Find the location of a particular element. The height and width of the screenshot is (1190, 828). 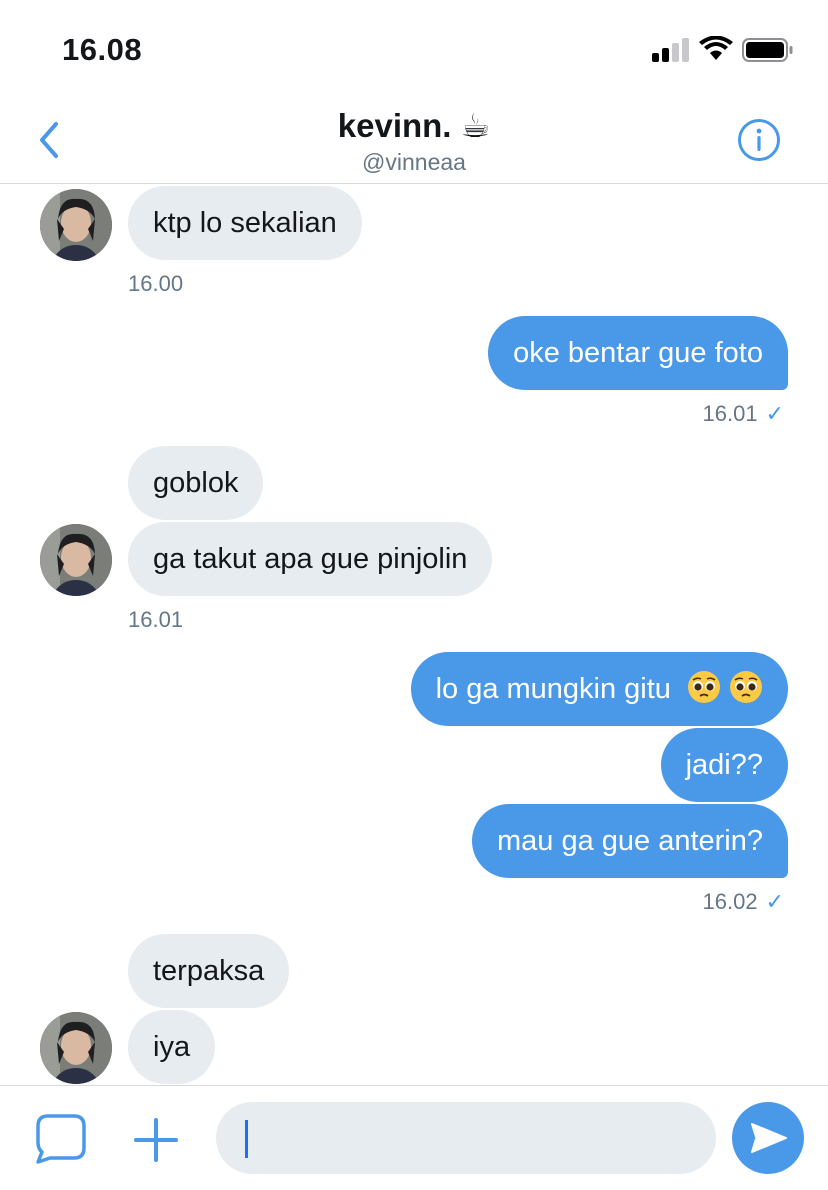

wifi-icon is located at coordinates (716, 48).